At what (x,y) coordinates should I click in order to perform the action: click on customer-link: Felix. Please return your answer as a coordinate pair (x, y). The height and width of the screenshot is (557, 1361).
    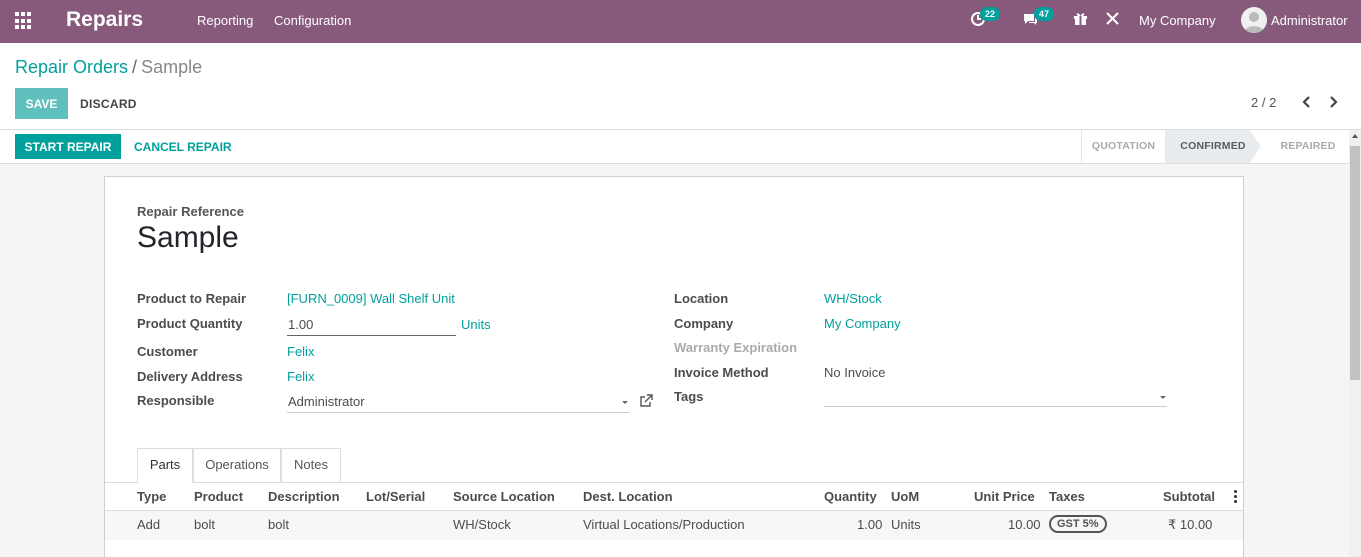
    Looking at the image, I should click on (300, 351).